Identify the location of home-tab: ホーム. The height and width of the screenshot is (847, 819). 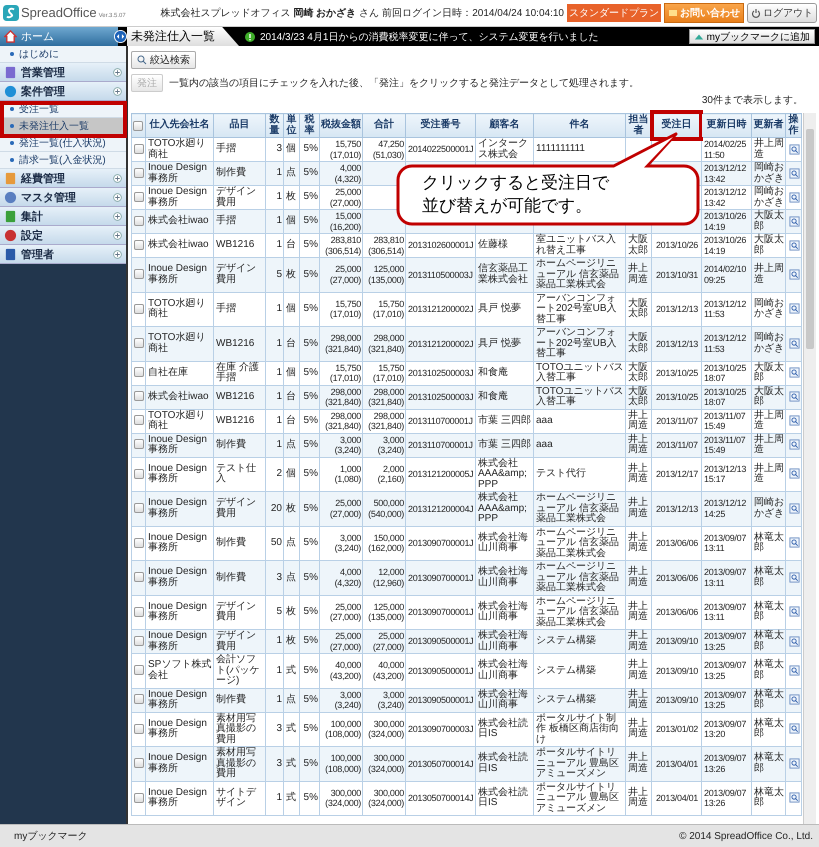
(59, 36).